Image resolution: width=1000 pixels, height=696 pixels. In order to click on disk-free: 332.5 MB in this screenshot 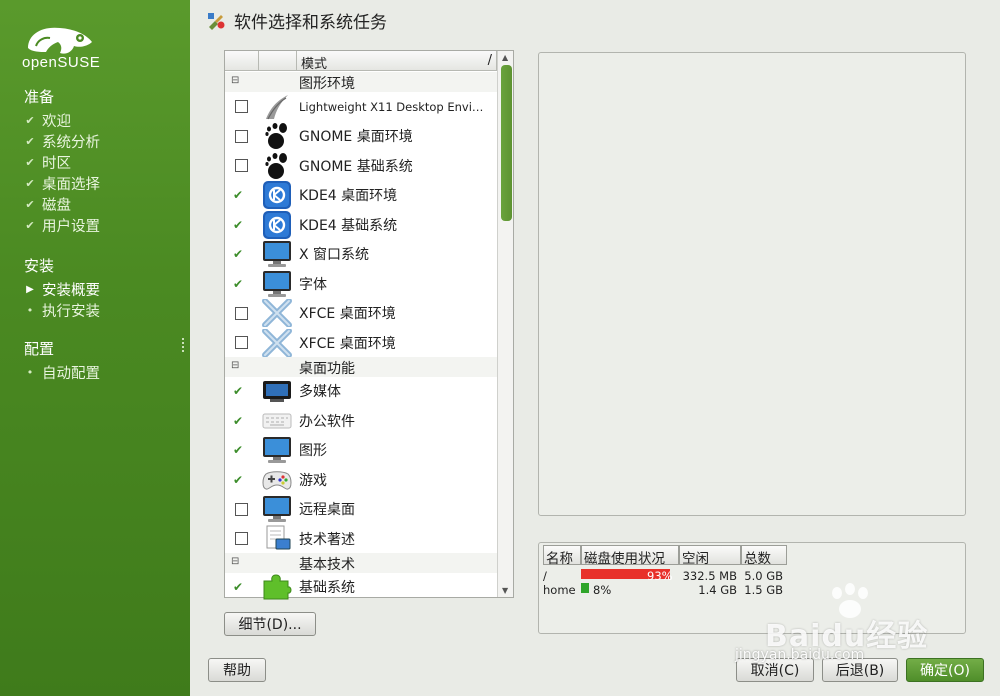, I will do `click(709, 576)`.